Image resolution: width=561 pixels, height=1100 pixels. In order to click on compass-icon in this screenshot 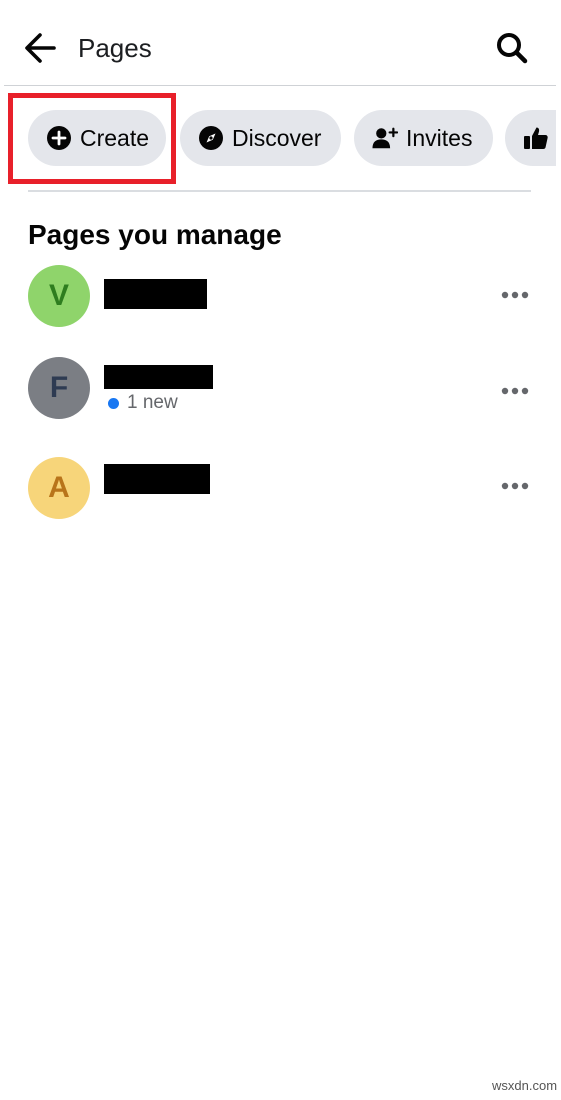, I will do `click(211, 138)`.